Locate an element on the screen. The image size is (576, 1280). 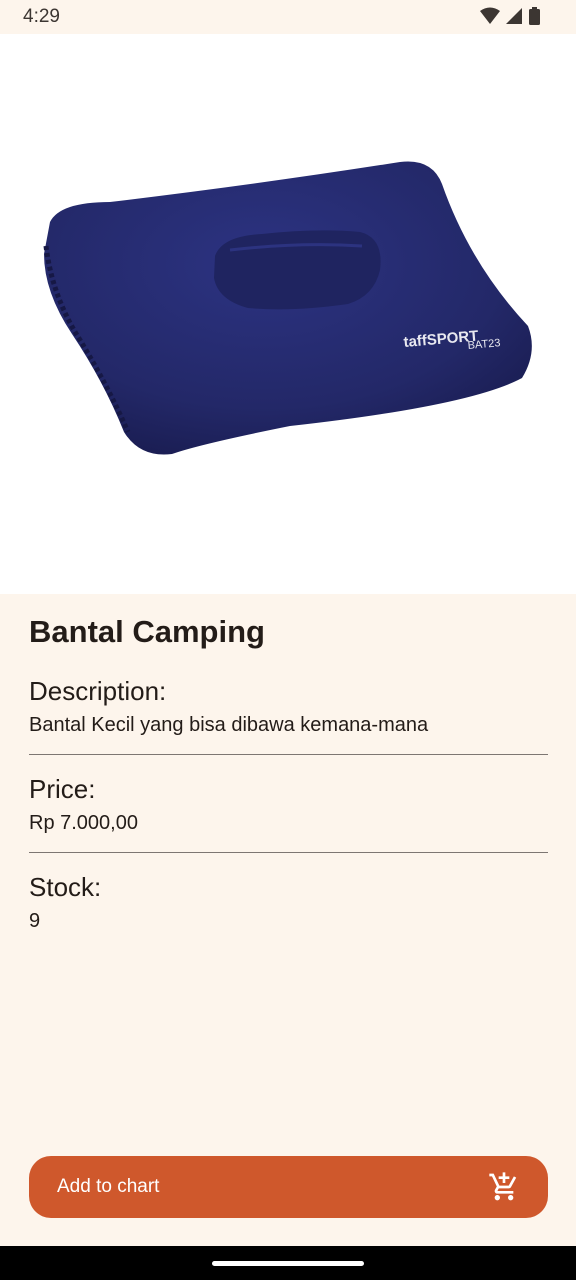
cellular-signal-icon is located at coordinates (514, 16).